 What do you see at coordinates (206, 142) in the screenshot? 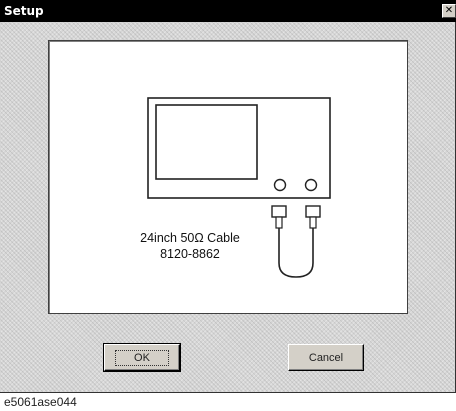
I see `analyzer-screen` at bounding box center [206, 142].